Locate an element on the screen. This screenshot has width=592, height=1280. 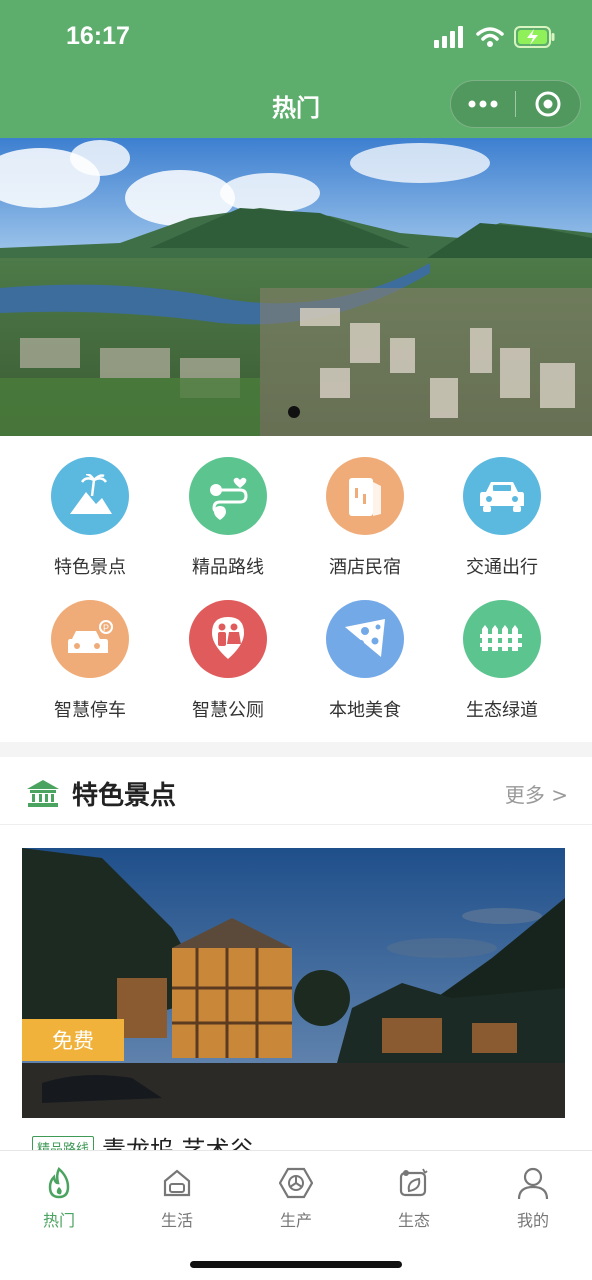
temple-icon is located at coordinates (43, 793).